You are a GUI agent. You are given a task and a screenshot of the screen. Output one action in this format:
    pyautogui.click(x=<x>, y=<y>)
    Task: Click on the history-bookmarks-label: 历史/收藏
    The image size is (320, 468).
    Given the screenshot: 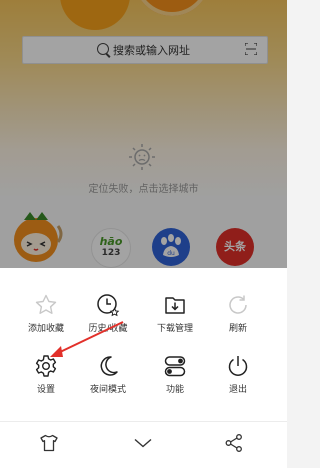 What is the action you would take?
    pyautogui.click(x=108, y=329)
    